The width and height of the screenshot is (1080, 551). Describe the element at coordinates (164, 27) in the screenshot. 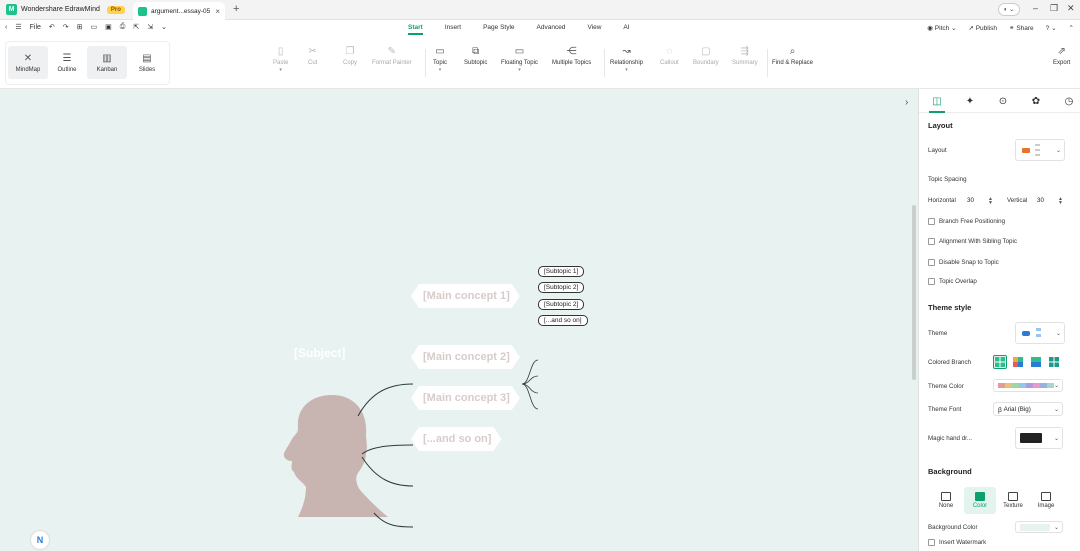

I see `more-icon: ⌄` at that location.